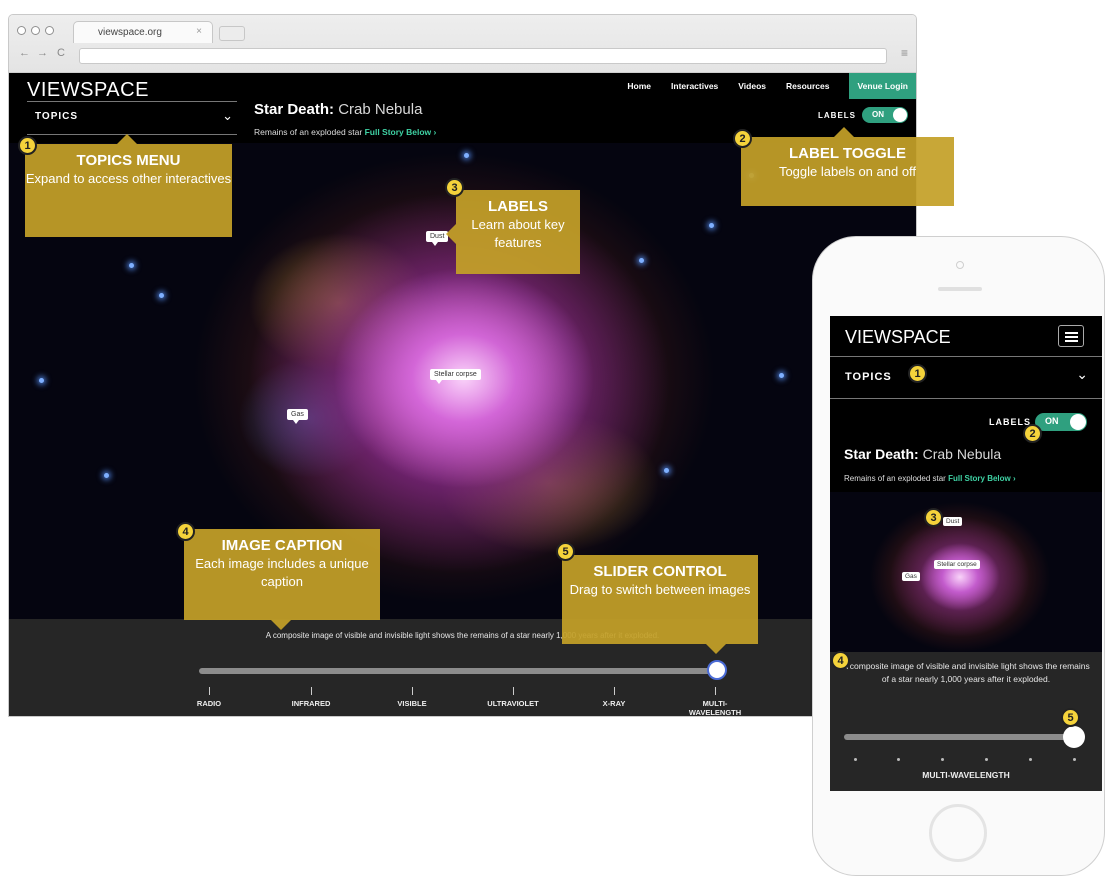  What do you see at coordinates (61, 53) in the screenshot?
I see `reload-icon: C` at bounding box center [61, 53].